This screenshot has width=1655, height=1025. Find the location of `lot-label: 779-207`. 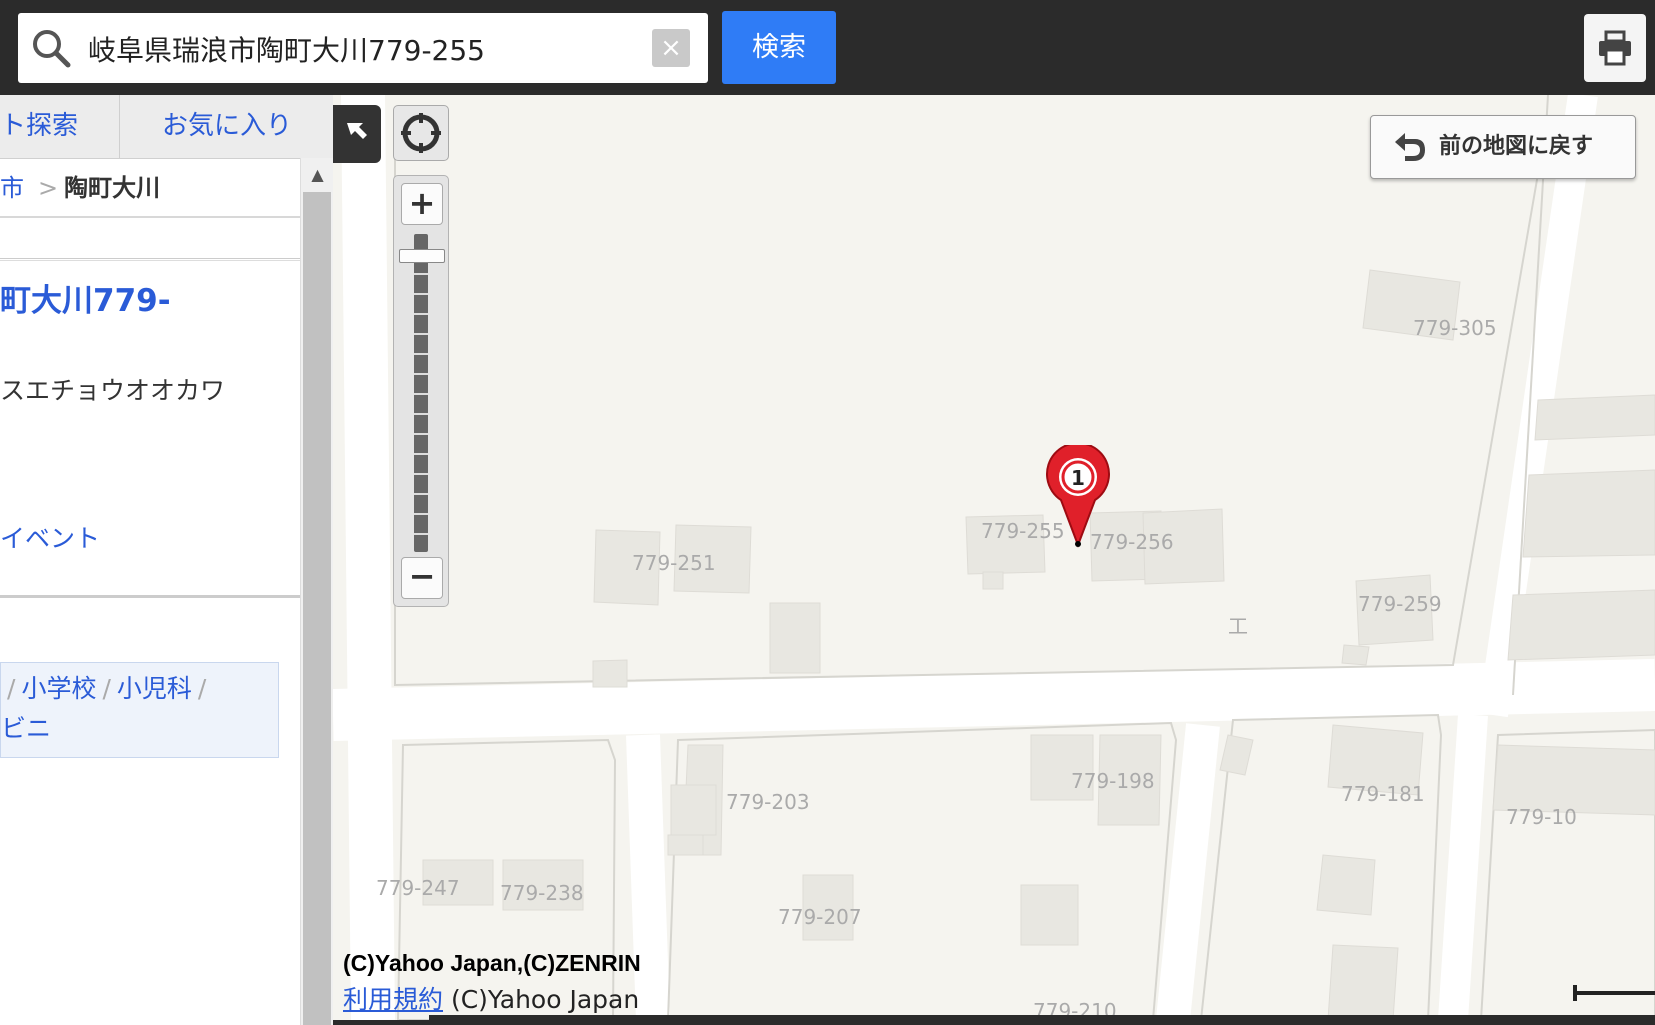

lot-label: 779-207 is located at coordinates (820, 917).